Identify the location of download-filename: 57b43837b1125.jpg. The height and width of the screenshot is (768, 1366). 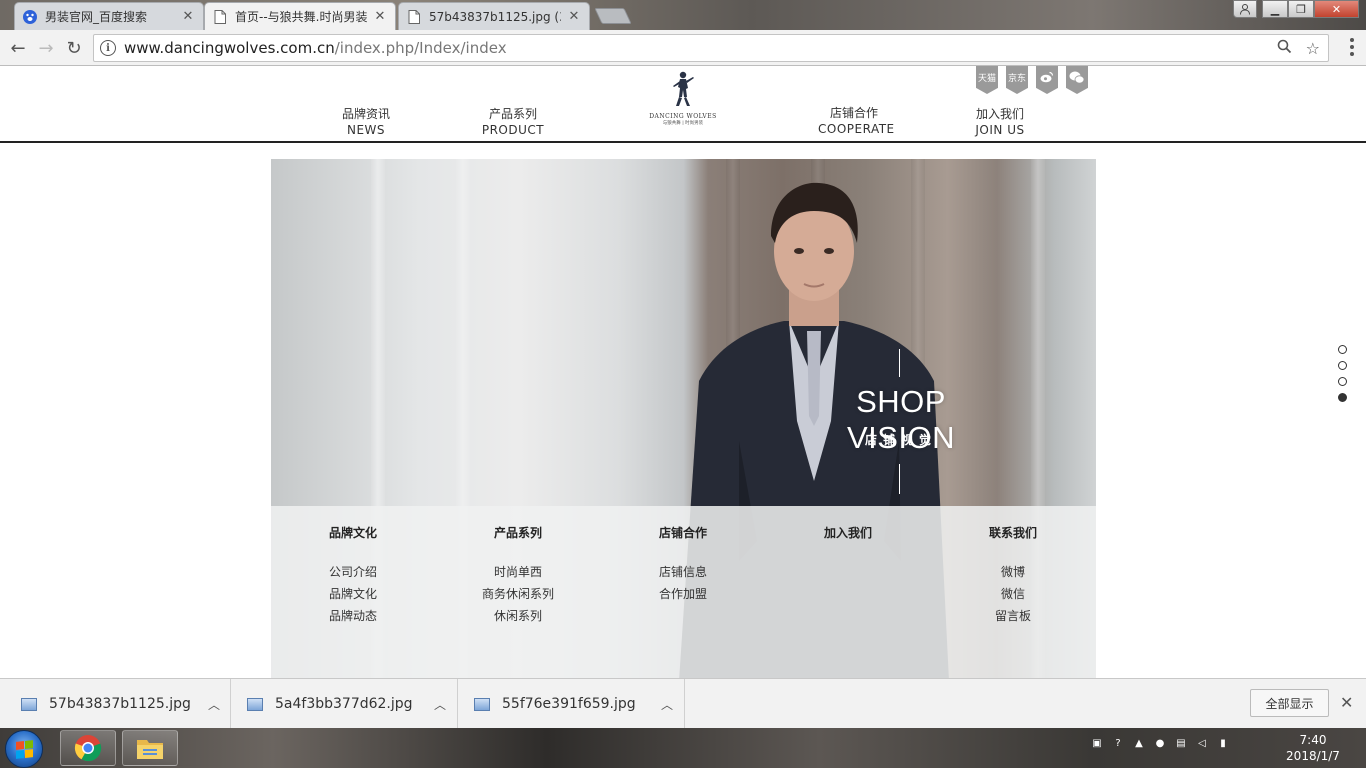
(120, 704).